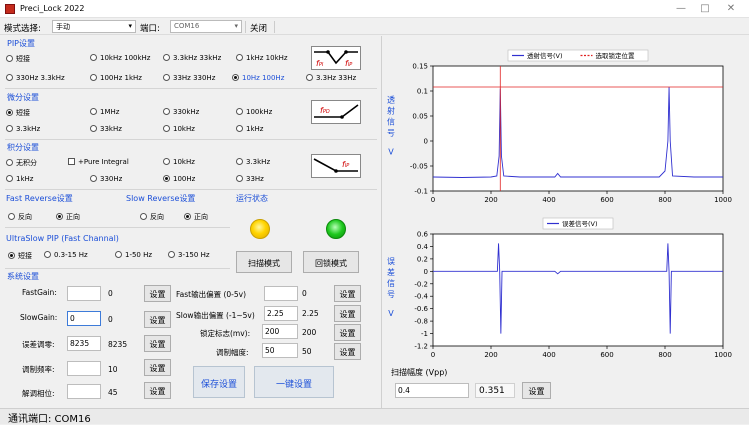  I want to click on pip-option: 100Hz 1kHz, so click(116, 78).